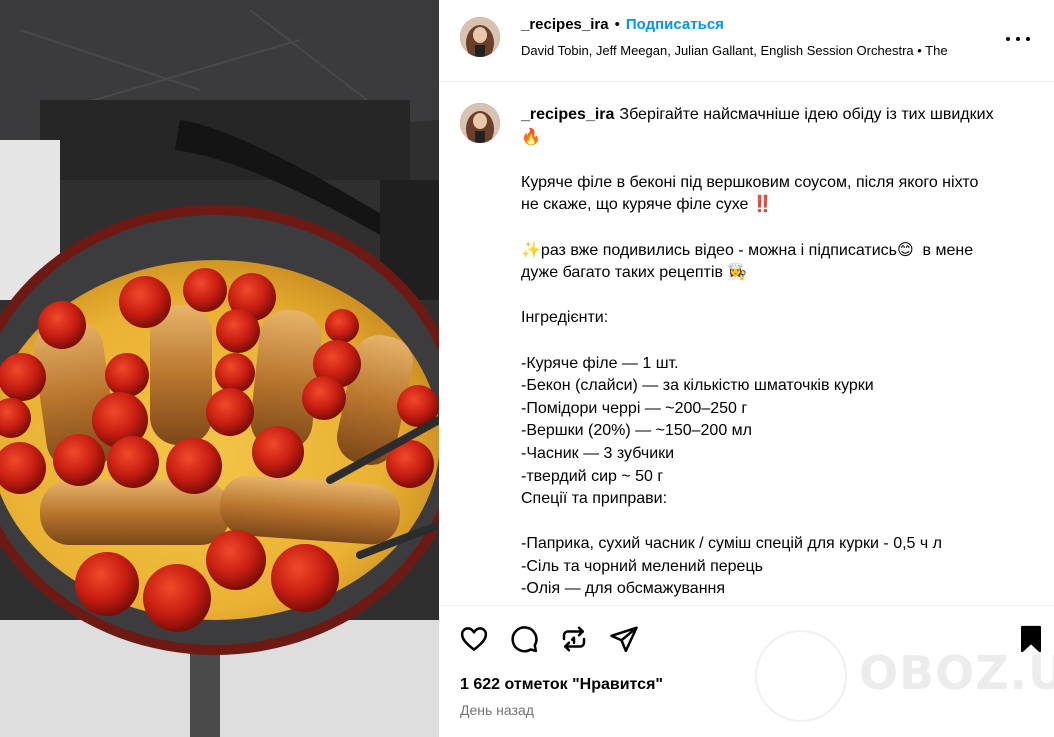  Describe the element at coordinates (598, 453) in the screenshot. I see `caption-line: -Часник — 3 зубчики` at that location.